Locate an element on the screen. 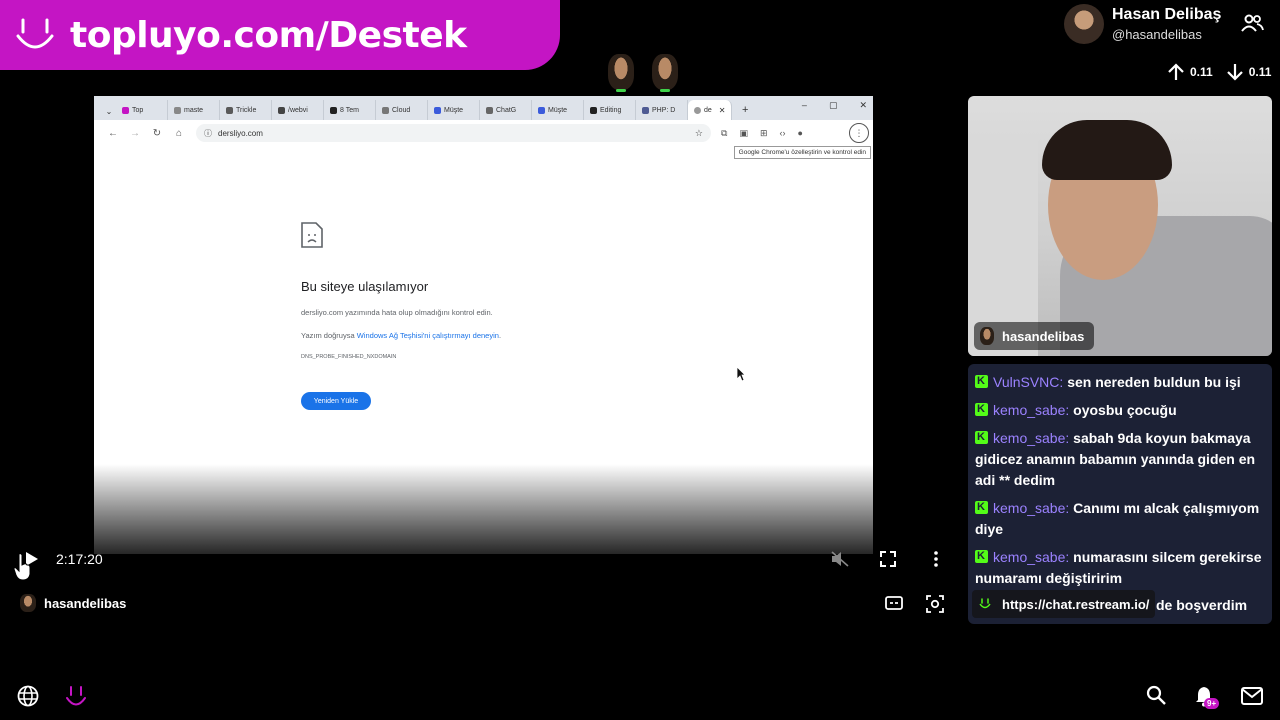  browser-tab: maste is located at coordinates (194, 110).